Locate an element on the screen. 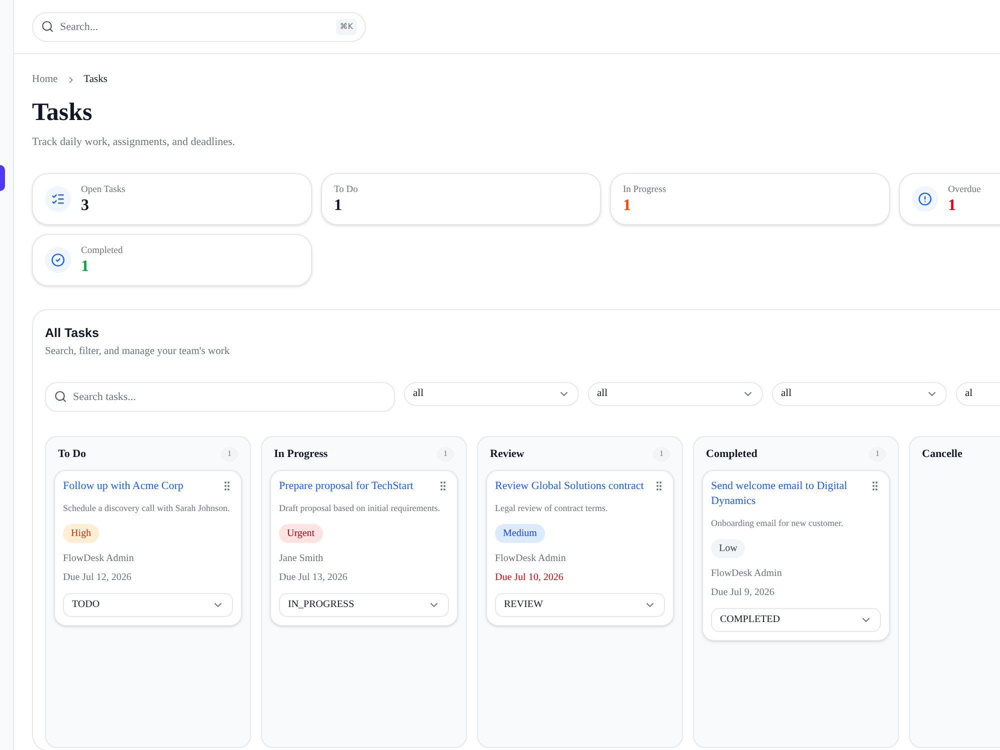 Image resolution: width=1000 pixels, height=750 pixels. priority-badge: Urgent is located at coordinates (301, 533).